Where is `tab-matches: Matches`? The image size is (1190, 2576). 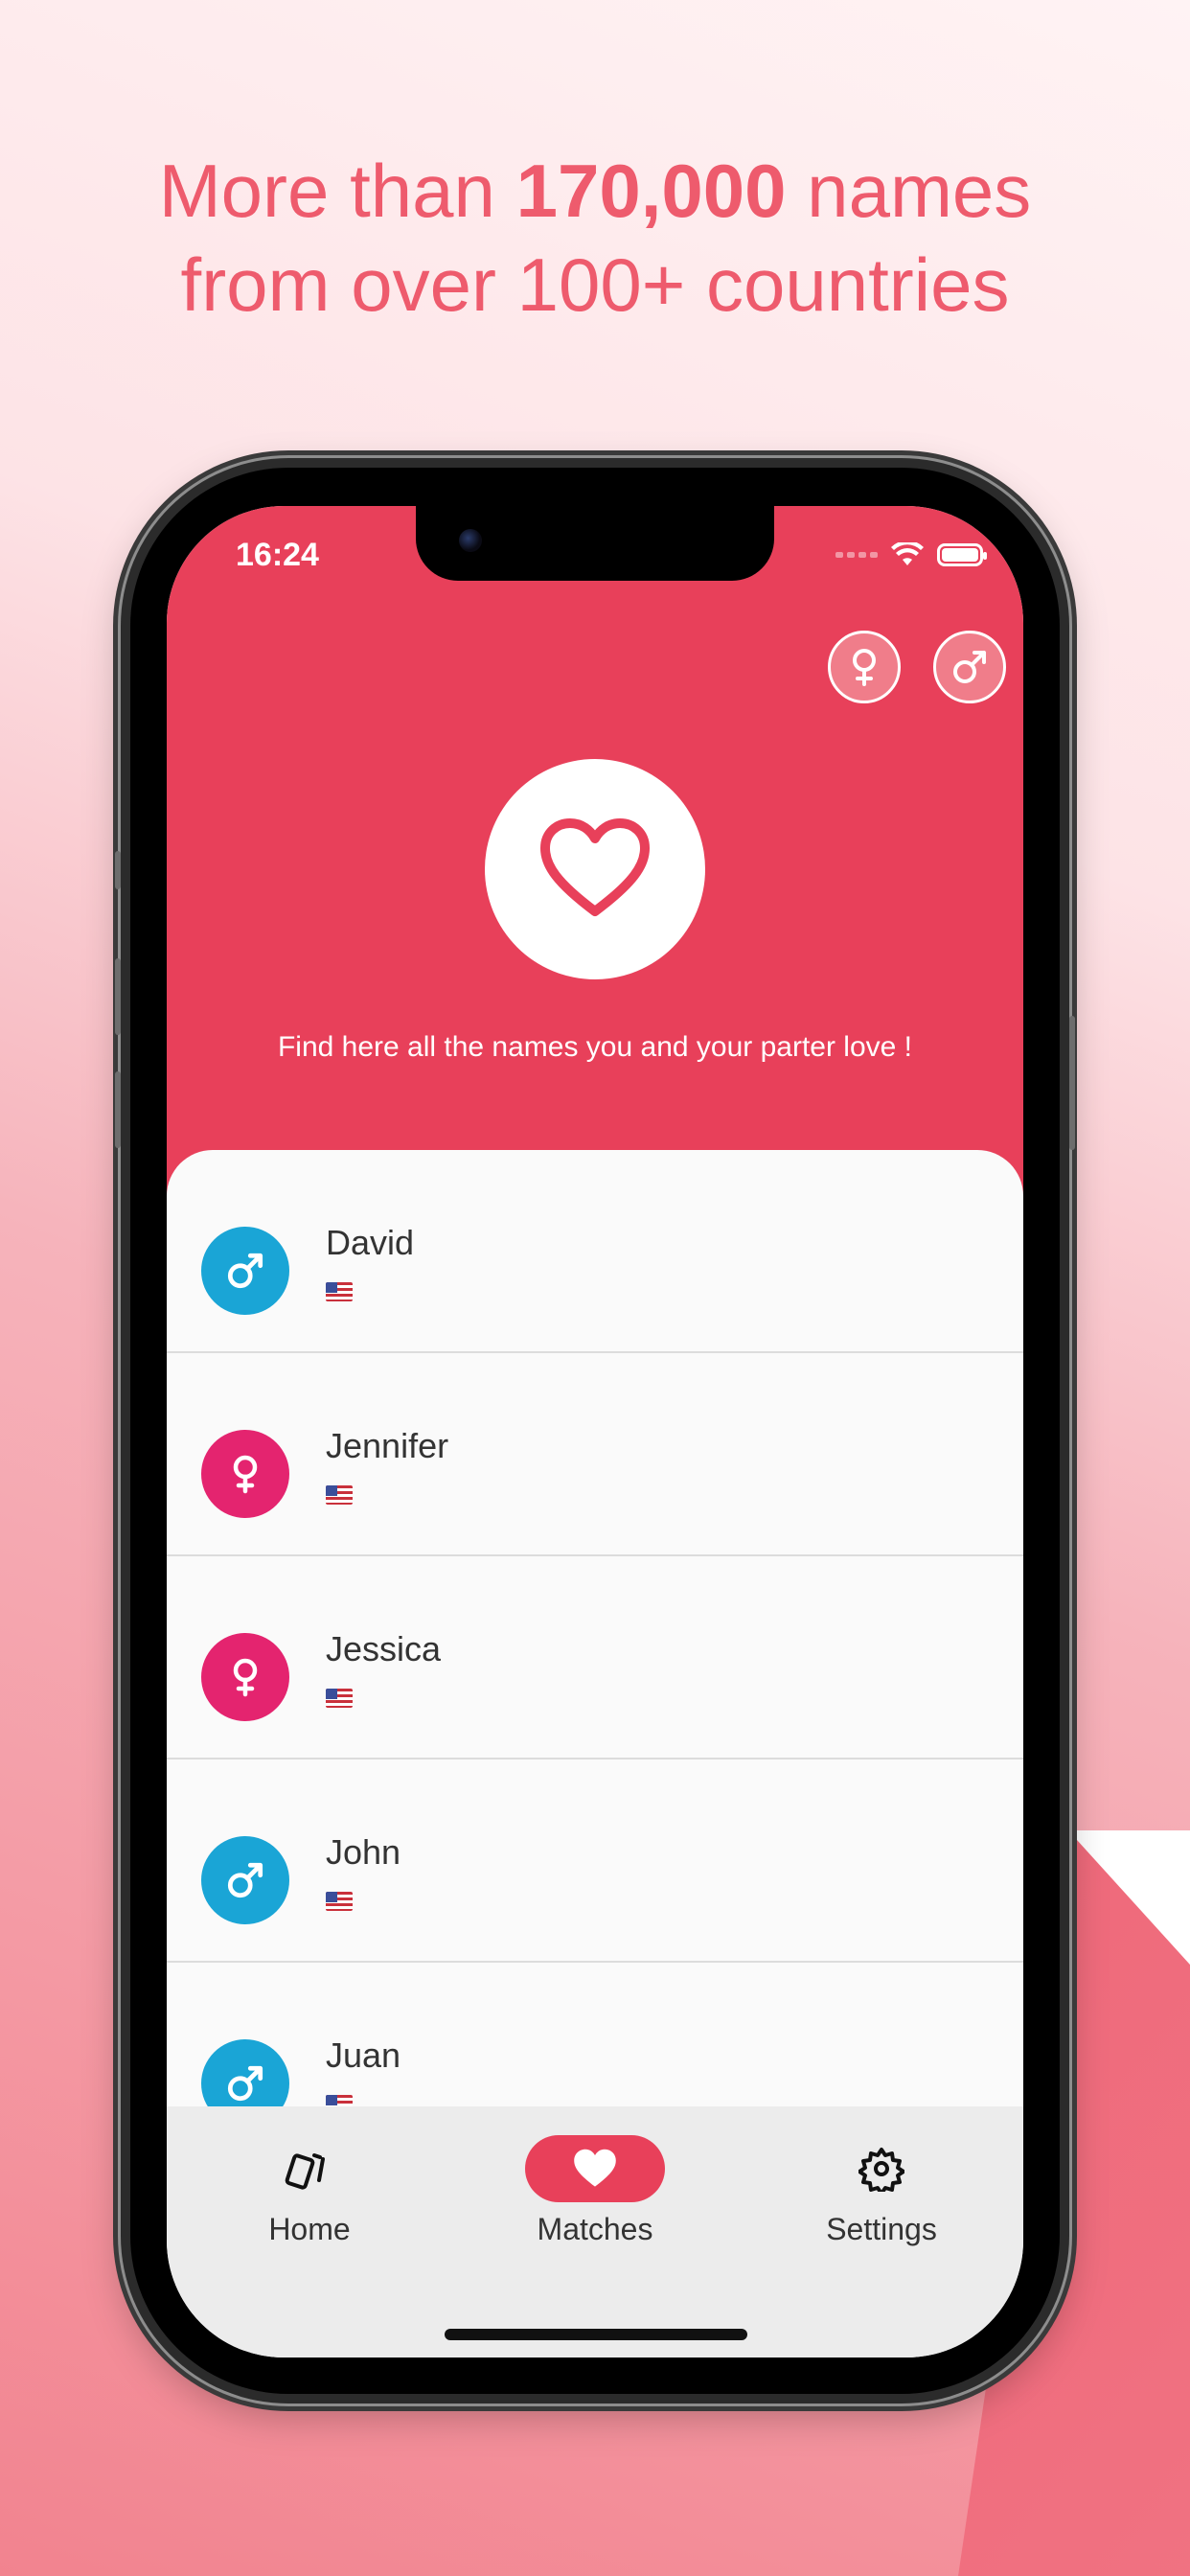 tab-matches: Matches is located at coordinates (595, 2191).